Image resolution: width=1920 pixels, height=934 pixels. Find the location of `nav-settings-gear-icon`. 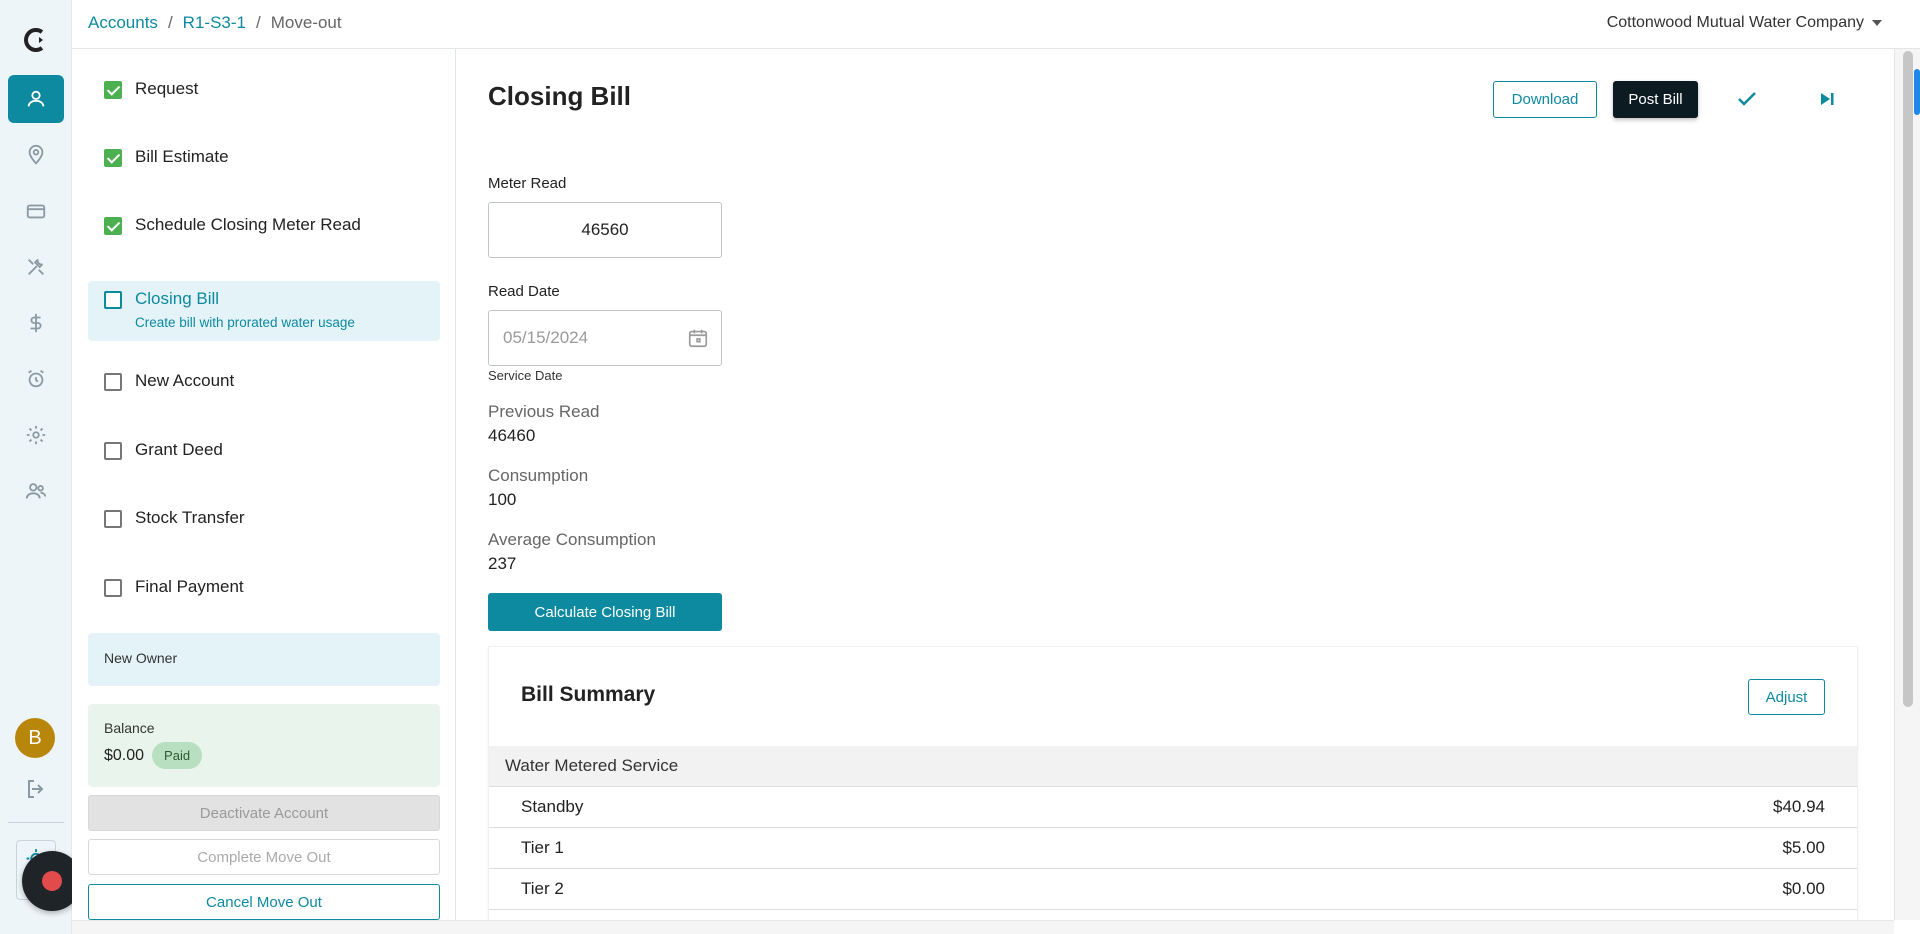

nav-settings-gear-icon is located at coordinates (36, 435).